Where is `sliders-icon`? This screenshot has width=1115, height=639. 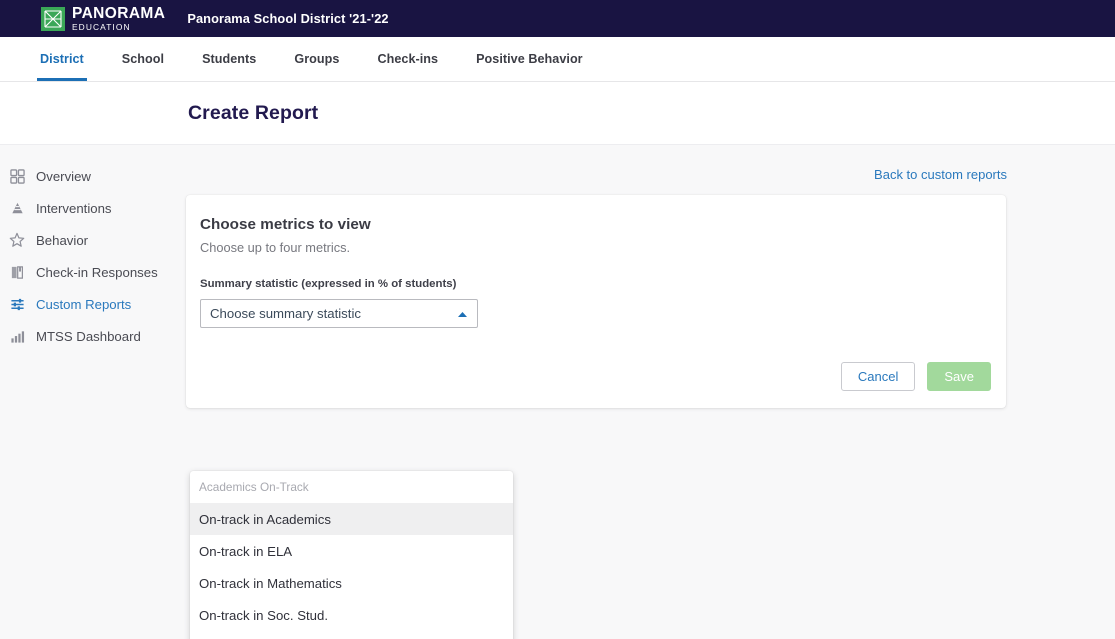 sliders-icon is located at coordinates (17, 304).